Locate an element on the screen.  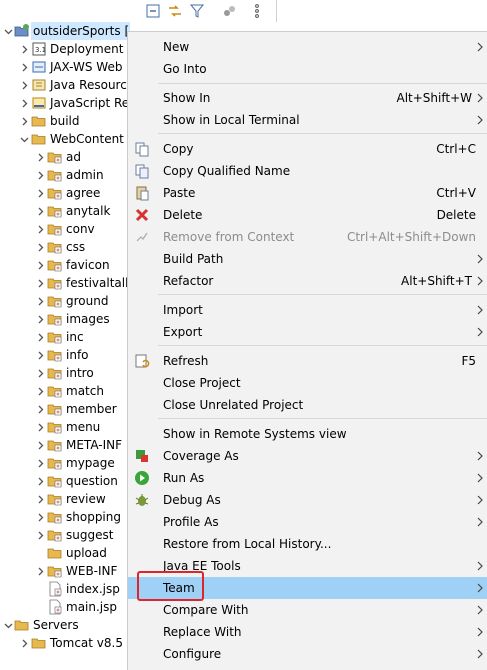
tree-file-index-jsp: index.jsp is located at coordinates (65, 589).